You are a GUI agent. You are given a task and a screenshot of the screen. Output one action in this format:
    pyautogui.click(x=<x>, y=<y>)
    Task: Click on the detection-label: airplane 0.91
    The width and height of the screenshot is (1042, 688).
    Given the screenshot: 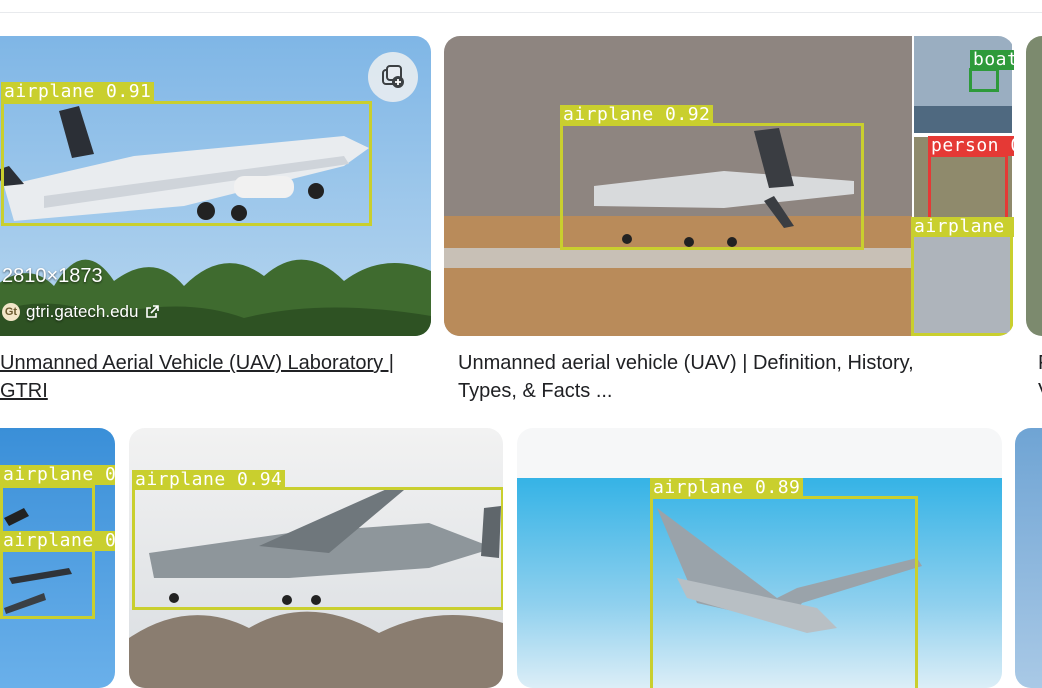 What is the action you would take?
    pyautogui.click(x=78, y=92)
    